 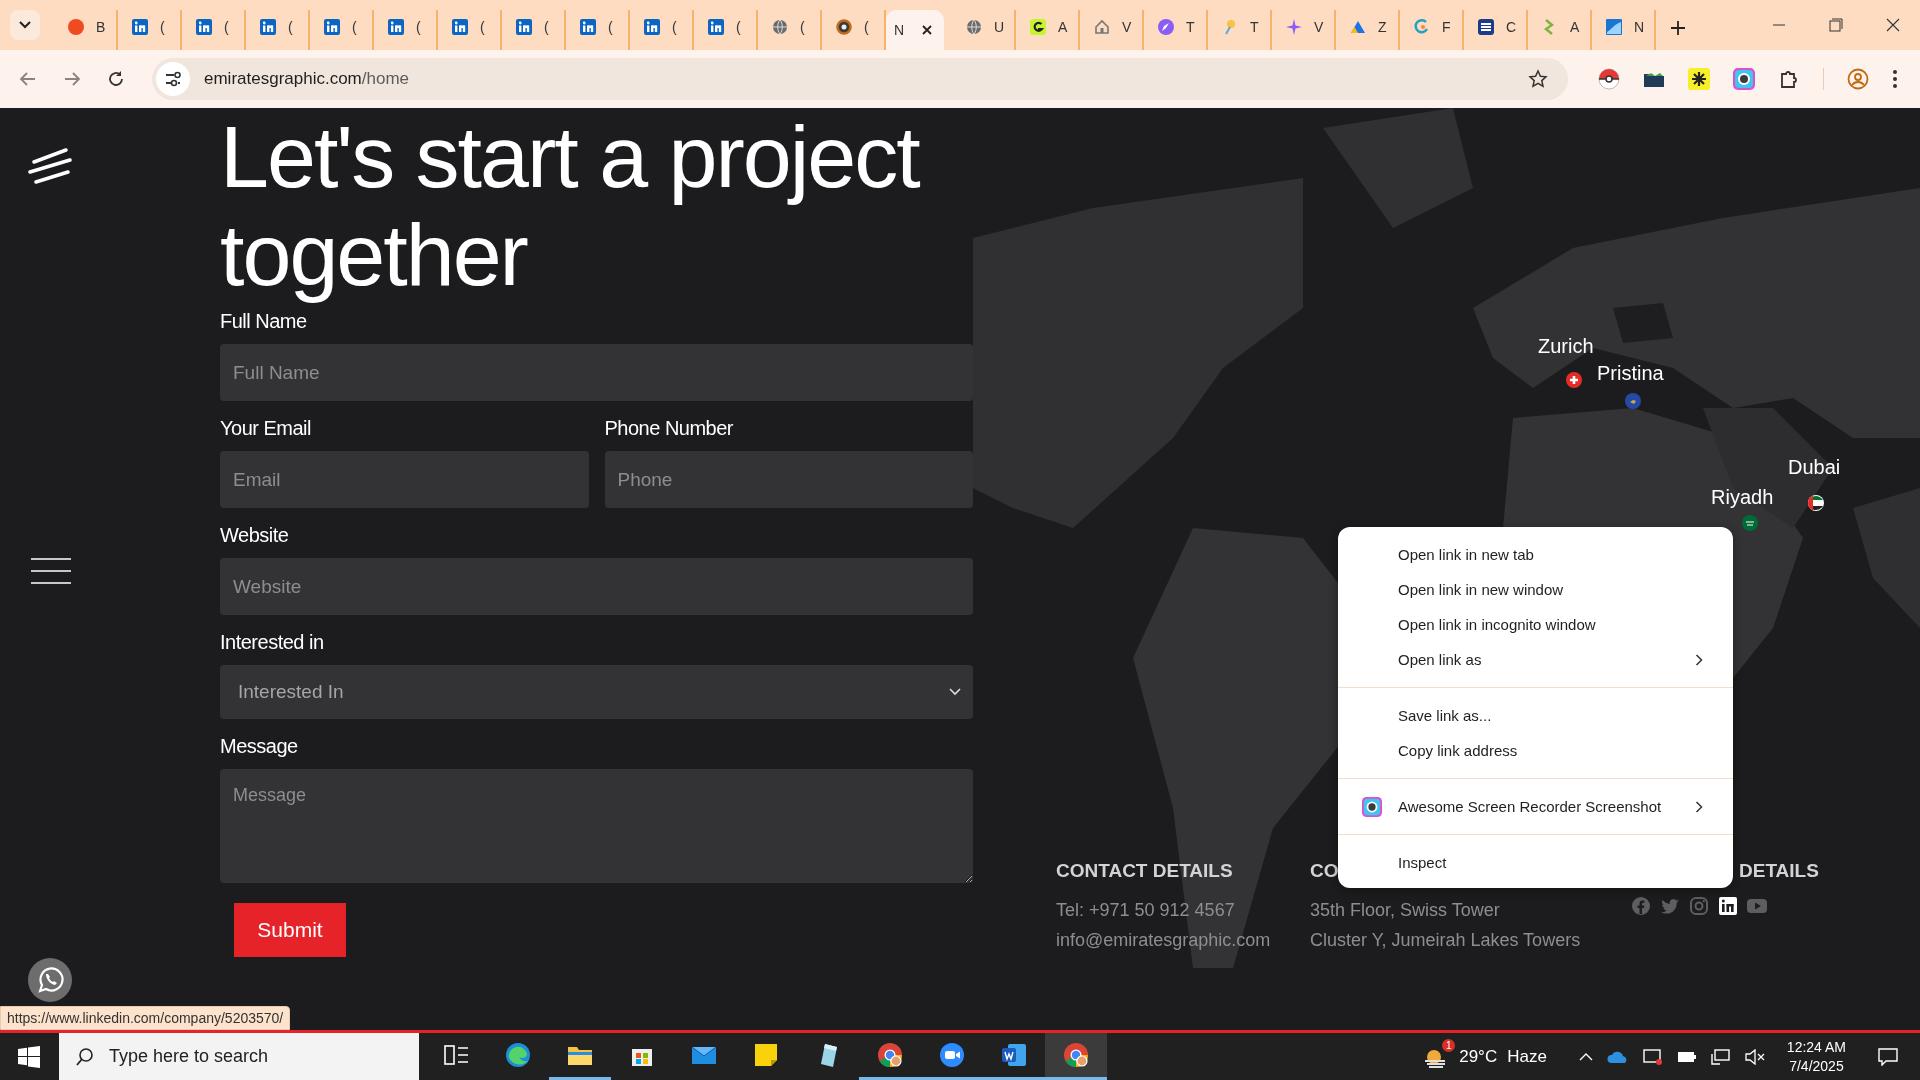 I want to click on field-label: Message, so click(x=259, y=746).